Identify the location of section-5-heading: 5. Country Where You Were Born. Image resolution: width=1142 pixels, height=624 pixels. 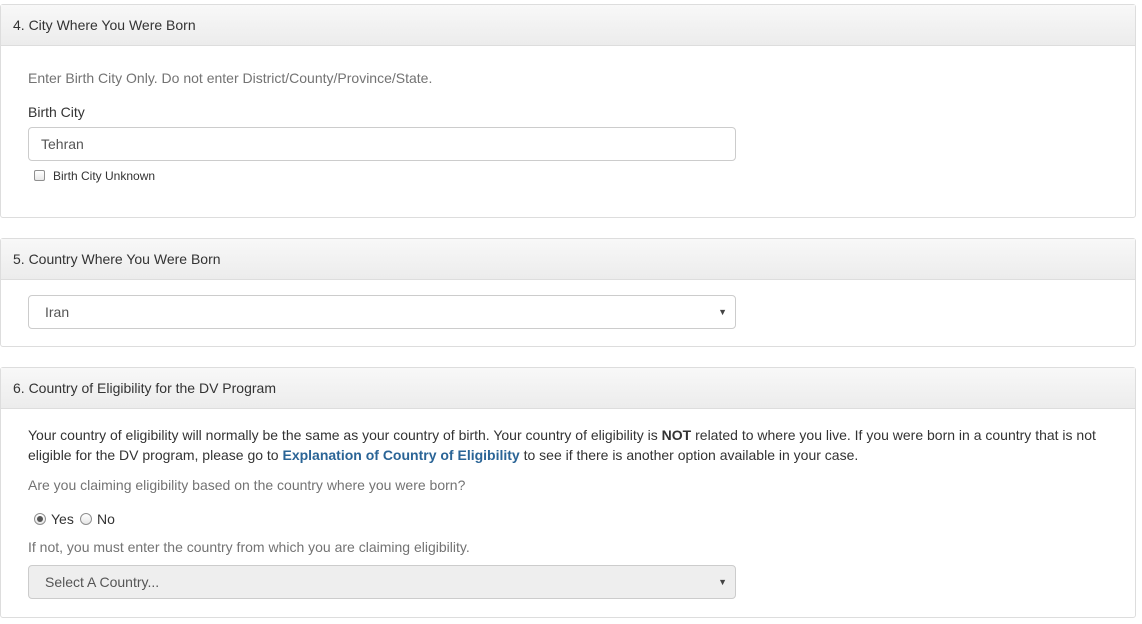
(568, 259).